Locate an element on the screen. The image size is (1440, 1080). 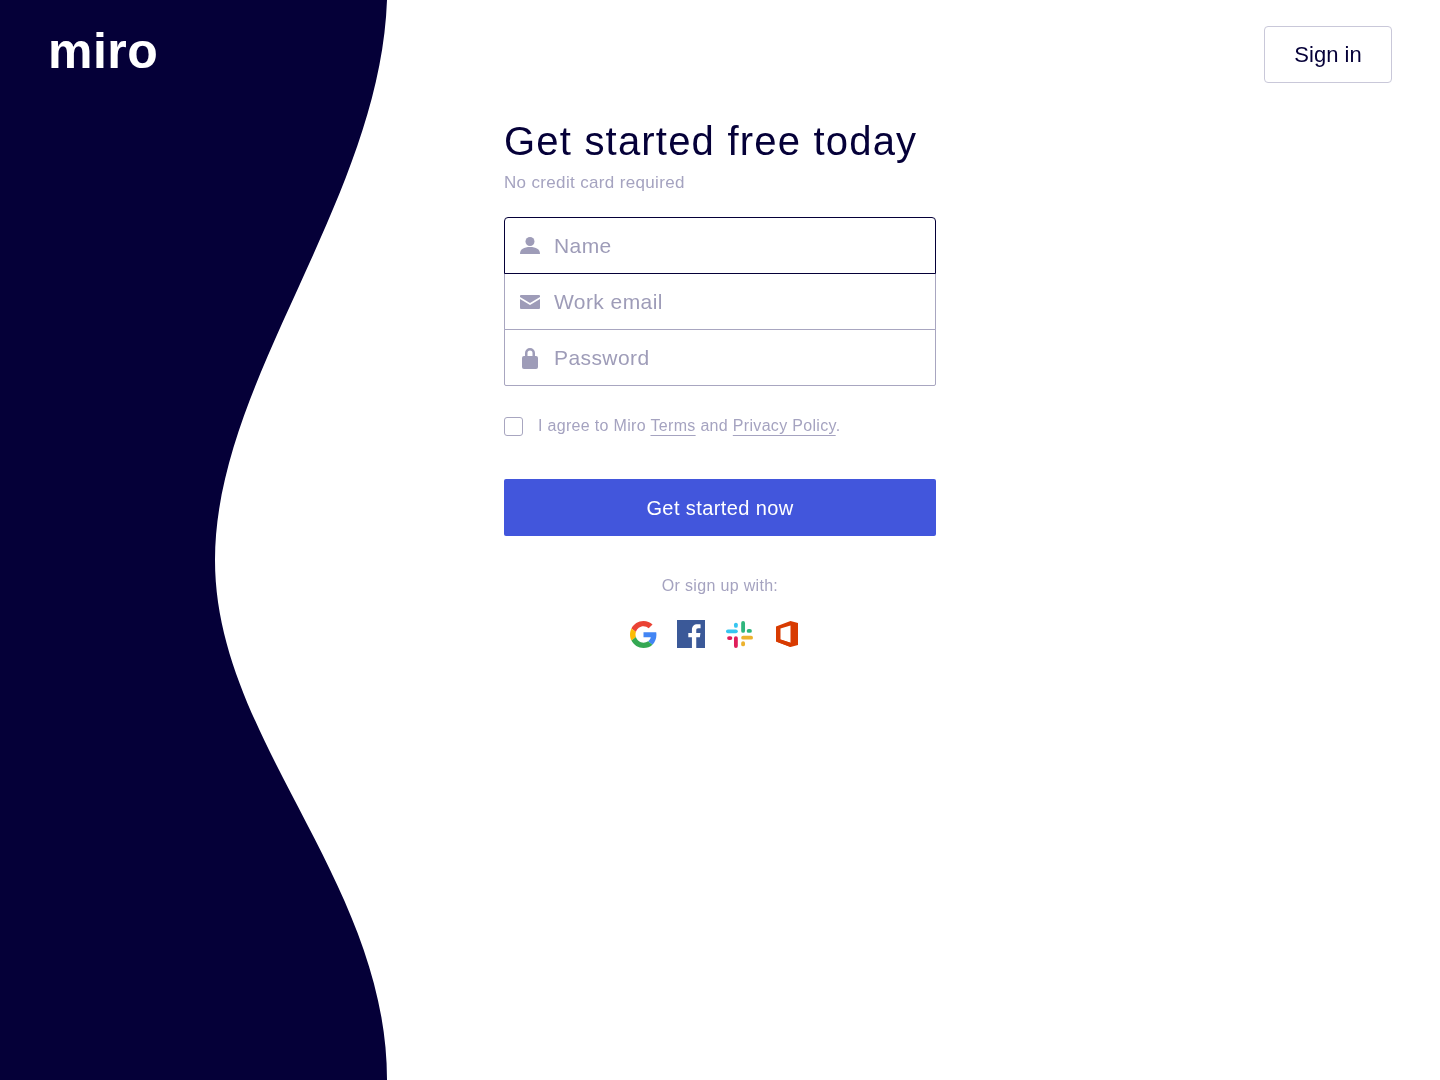
subtitle-text: No credit card required is located at coordinates (595, 183).